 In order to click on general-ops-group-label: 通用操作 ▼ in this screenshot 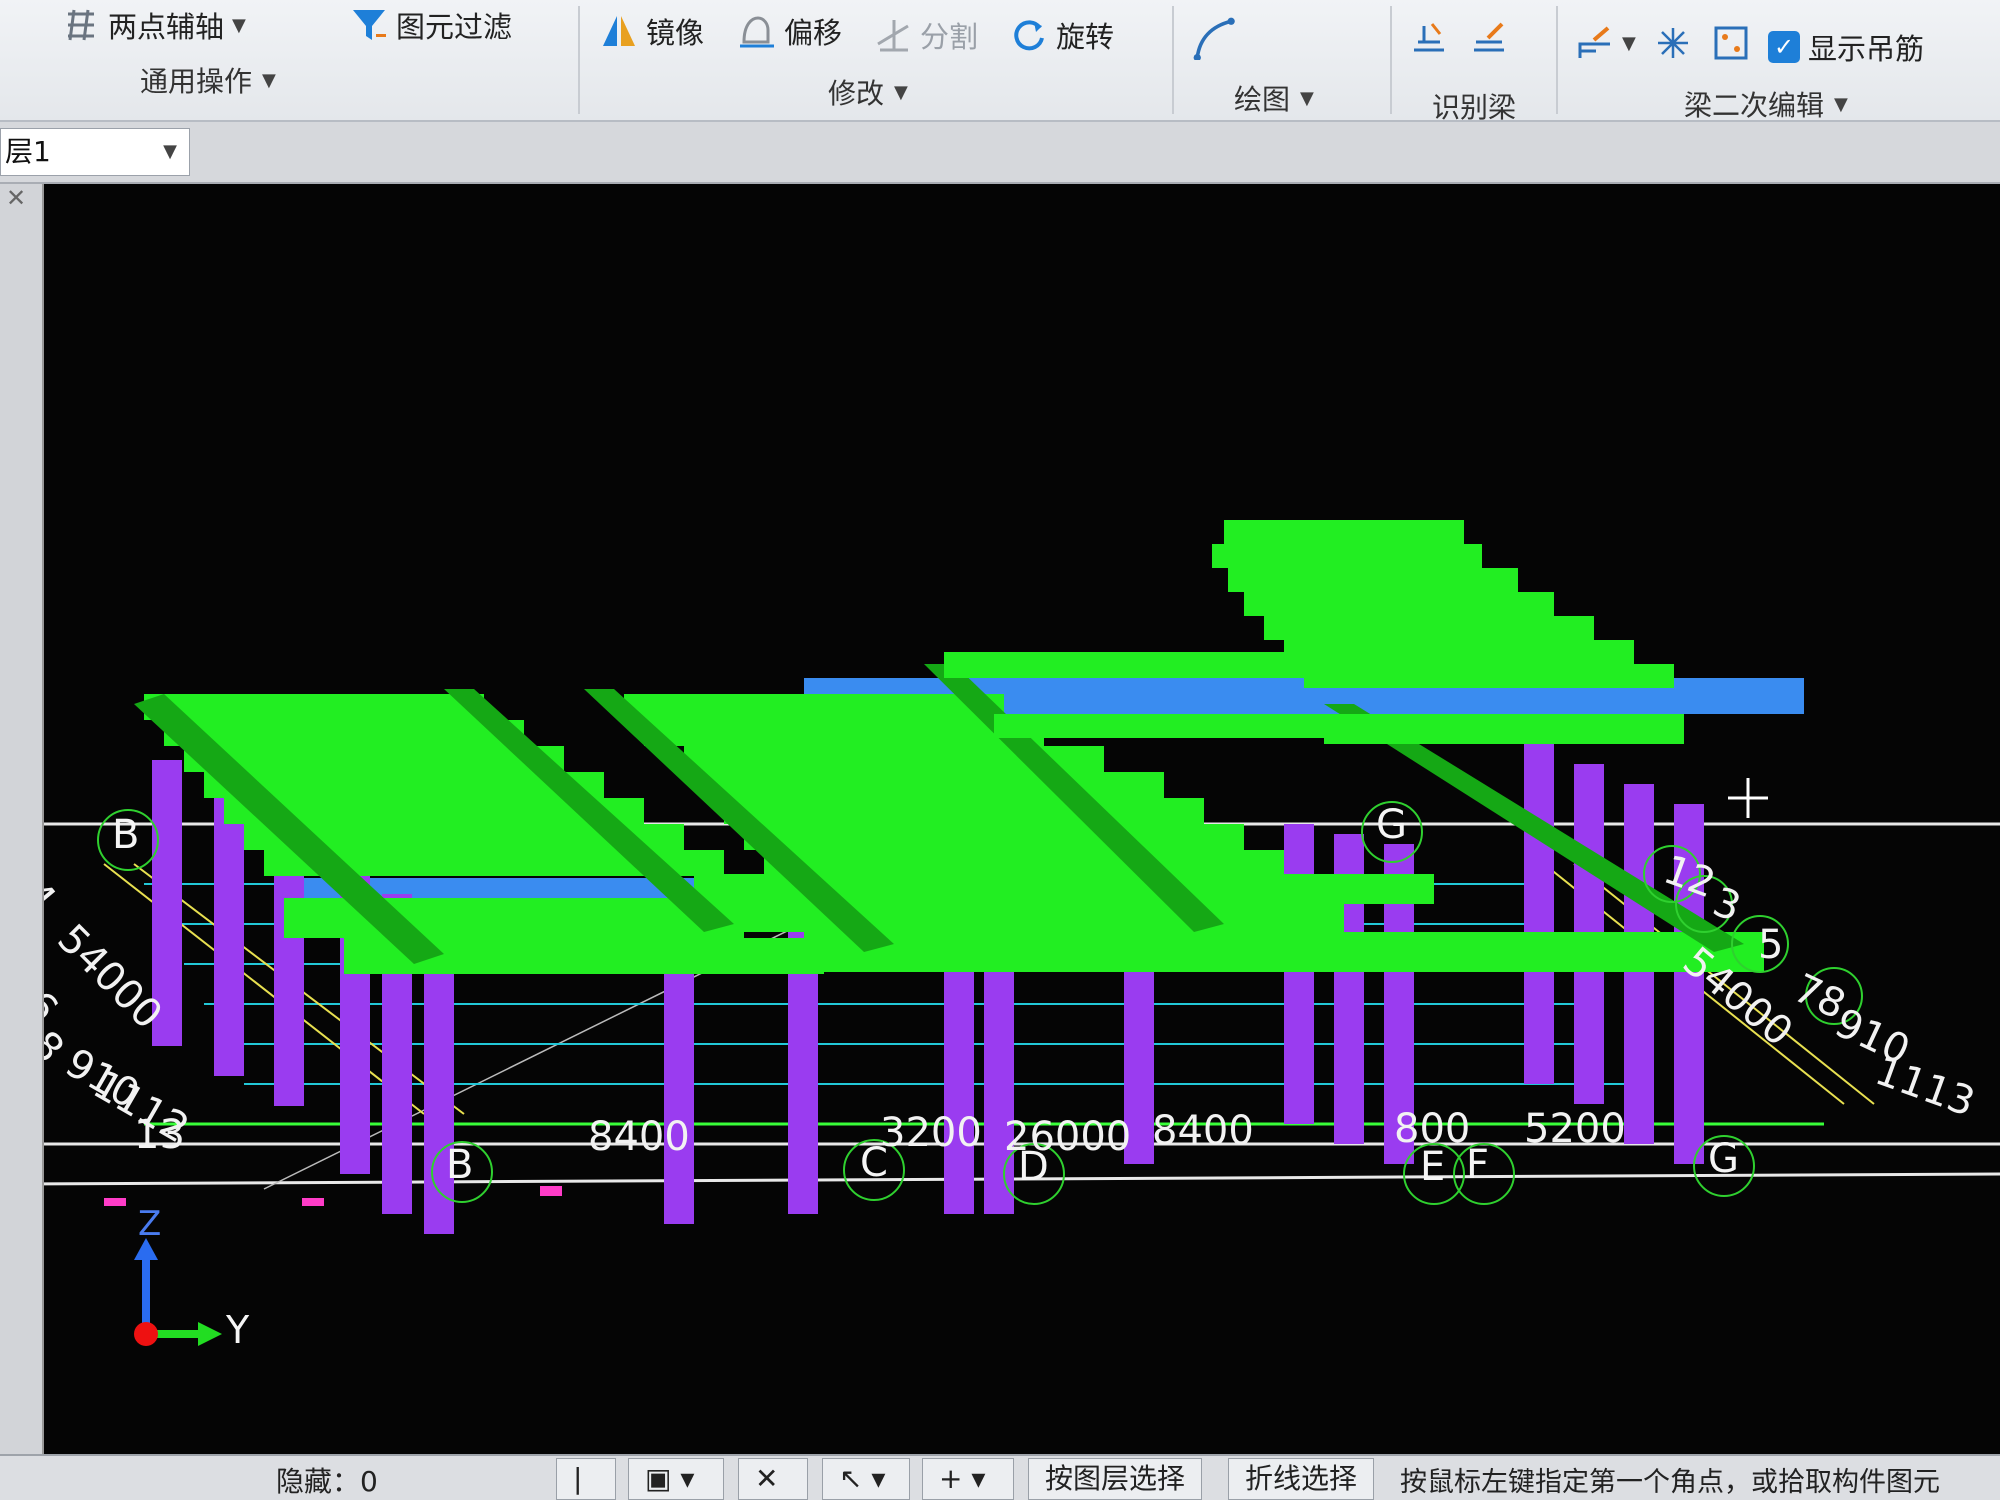, I will do `click(208, 80)`.